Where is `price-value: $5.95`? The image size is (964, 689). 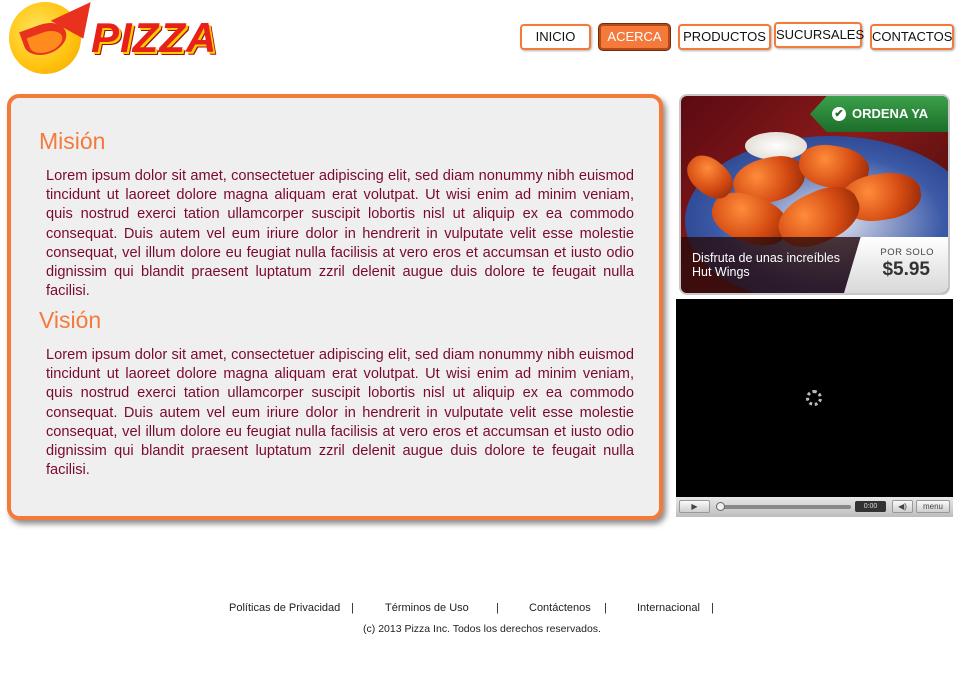 price-value: $5.95 is located at coordinates (906, 269).